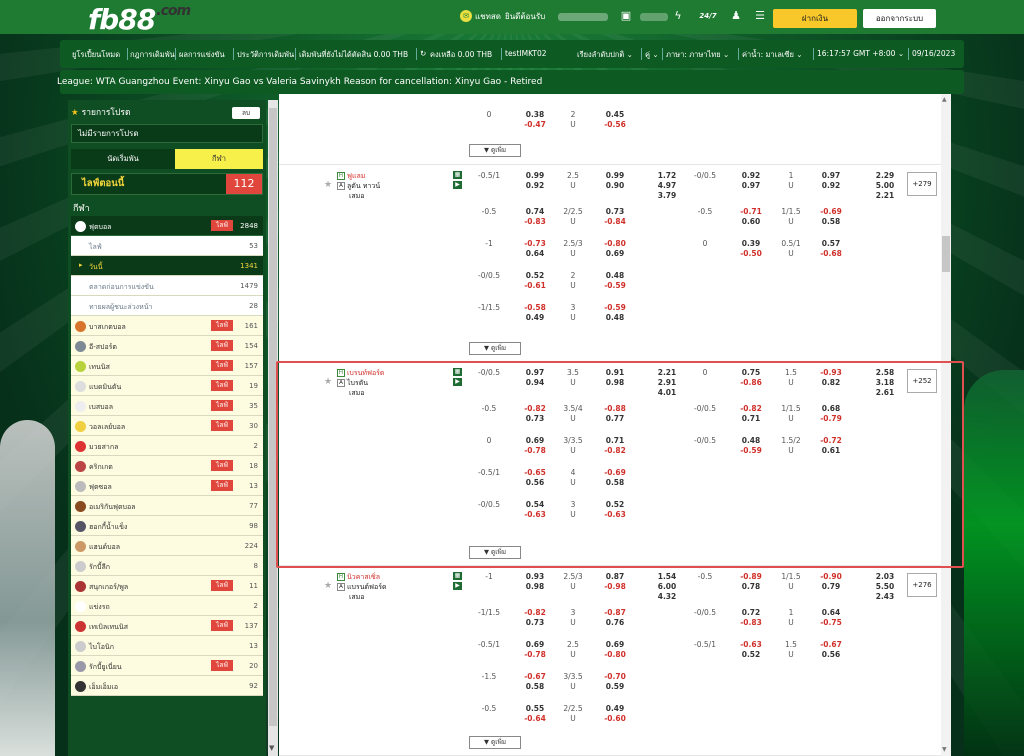 The image size is (1024, 756). Describe the element at coordinates (899, 18) in the screenshot. I see `logout-button: ออกจากระบบ` at that location.